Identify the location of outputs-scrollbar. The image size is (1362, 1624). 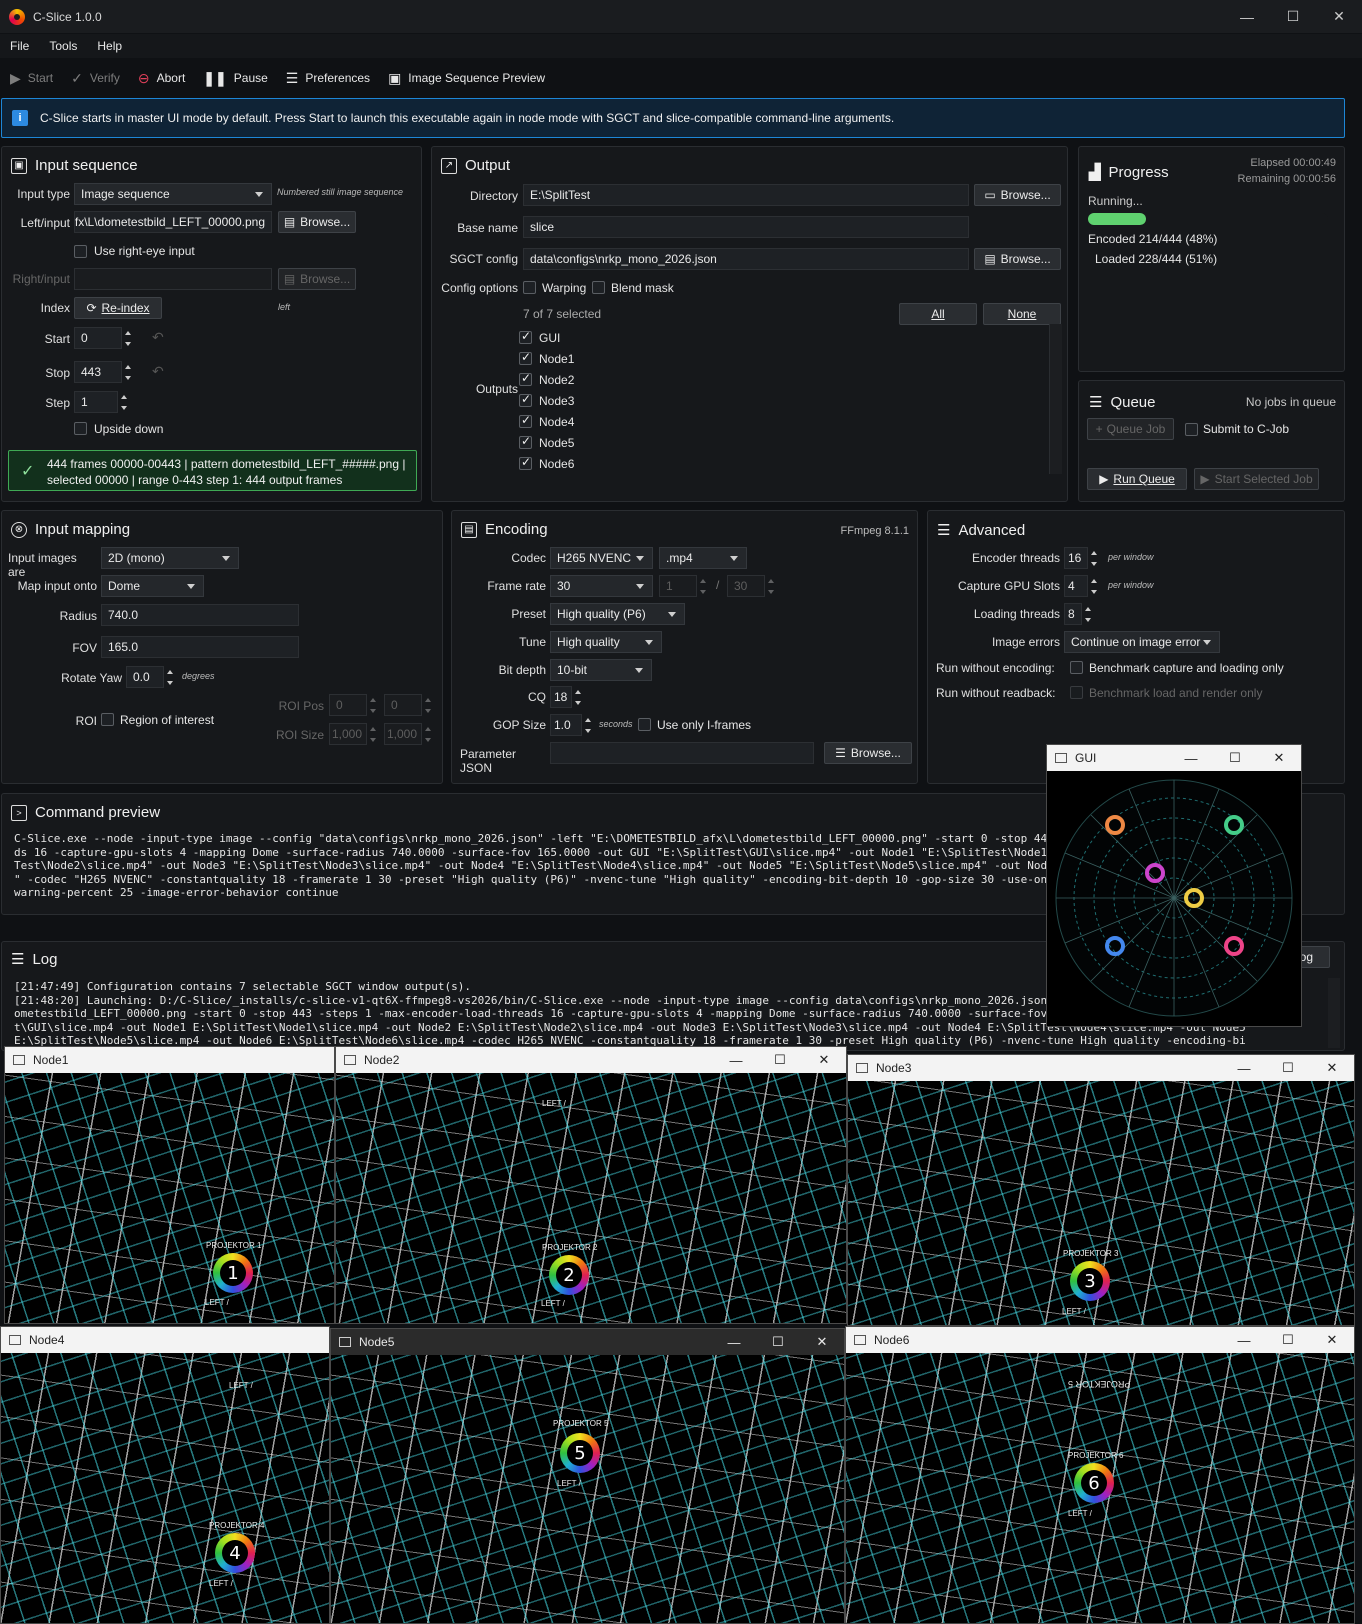
(1055, 399).